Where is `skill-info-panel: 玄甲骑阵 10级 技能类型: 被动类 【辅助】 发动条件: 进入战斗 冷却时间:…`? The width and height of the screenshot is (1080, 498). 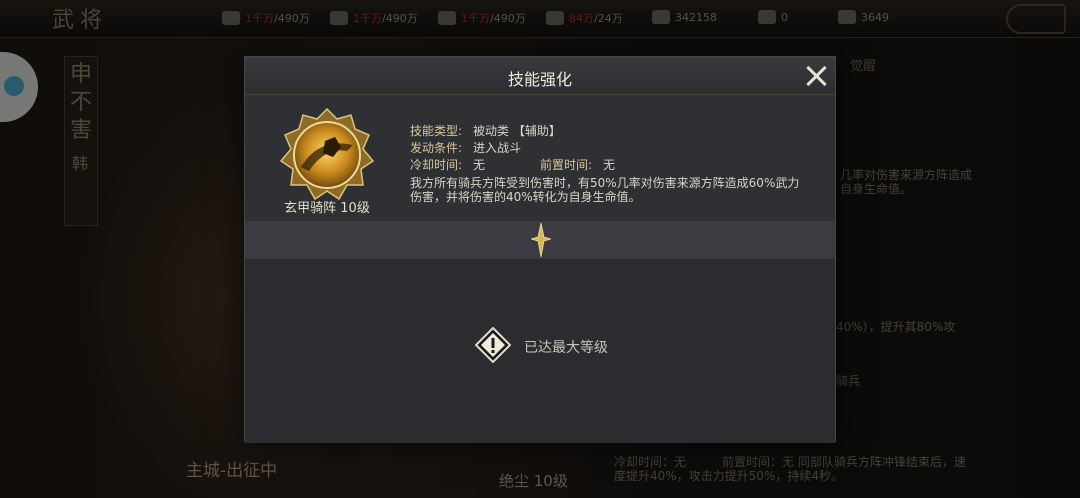
skill-info-panel: 玄甲骑阵 10级 技能类型: 被动类 【辅助】 发动条件: 进入战斗 冷却时间:… is located at coordinates (540, 158).